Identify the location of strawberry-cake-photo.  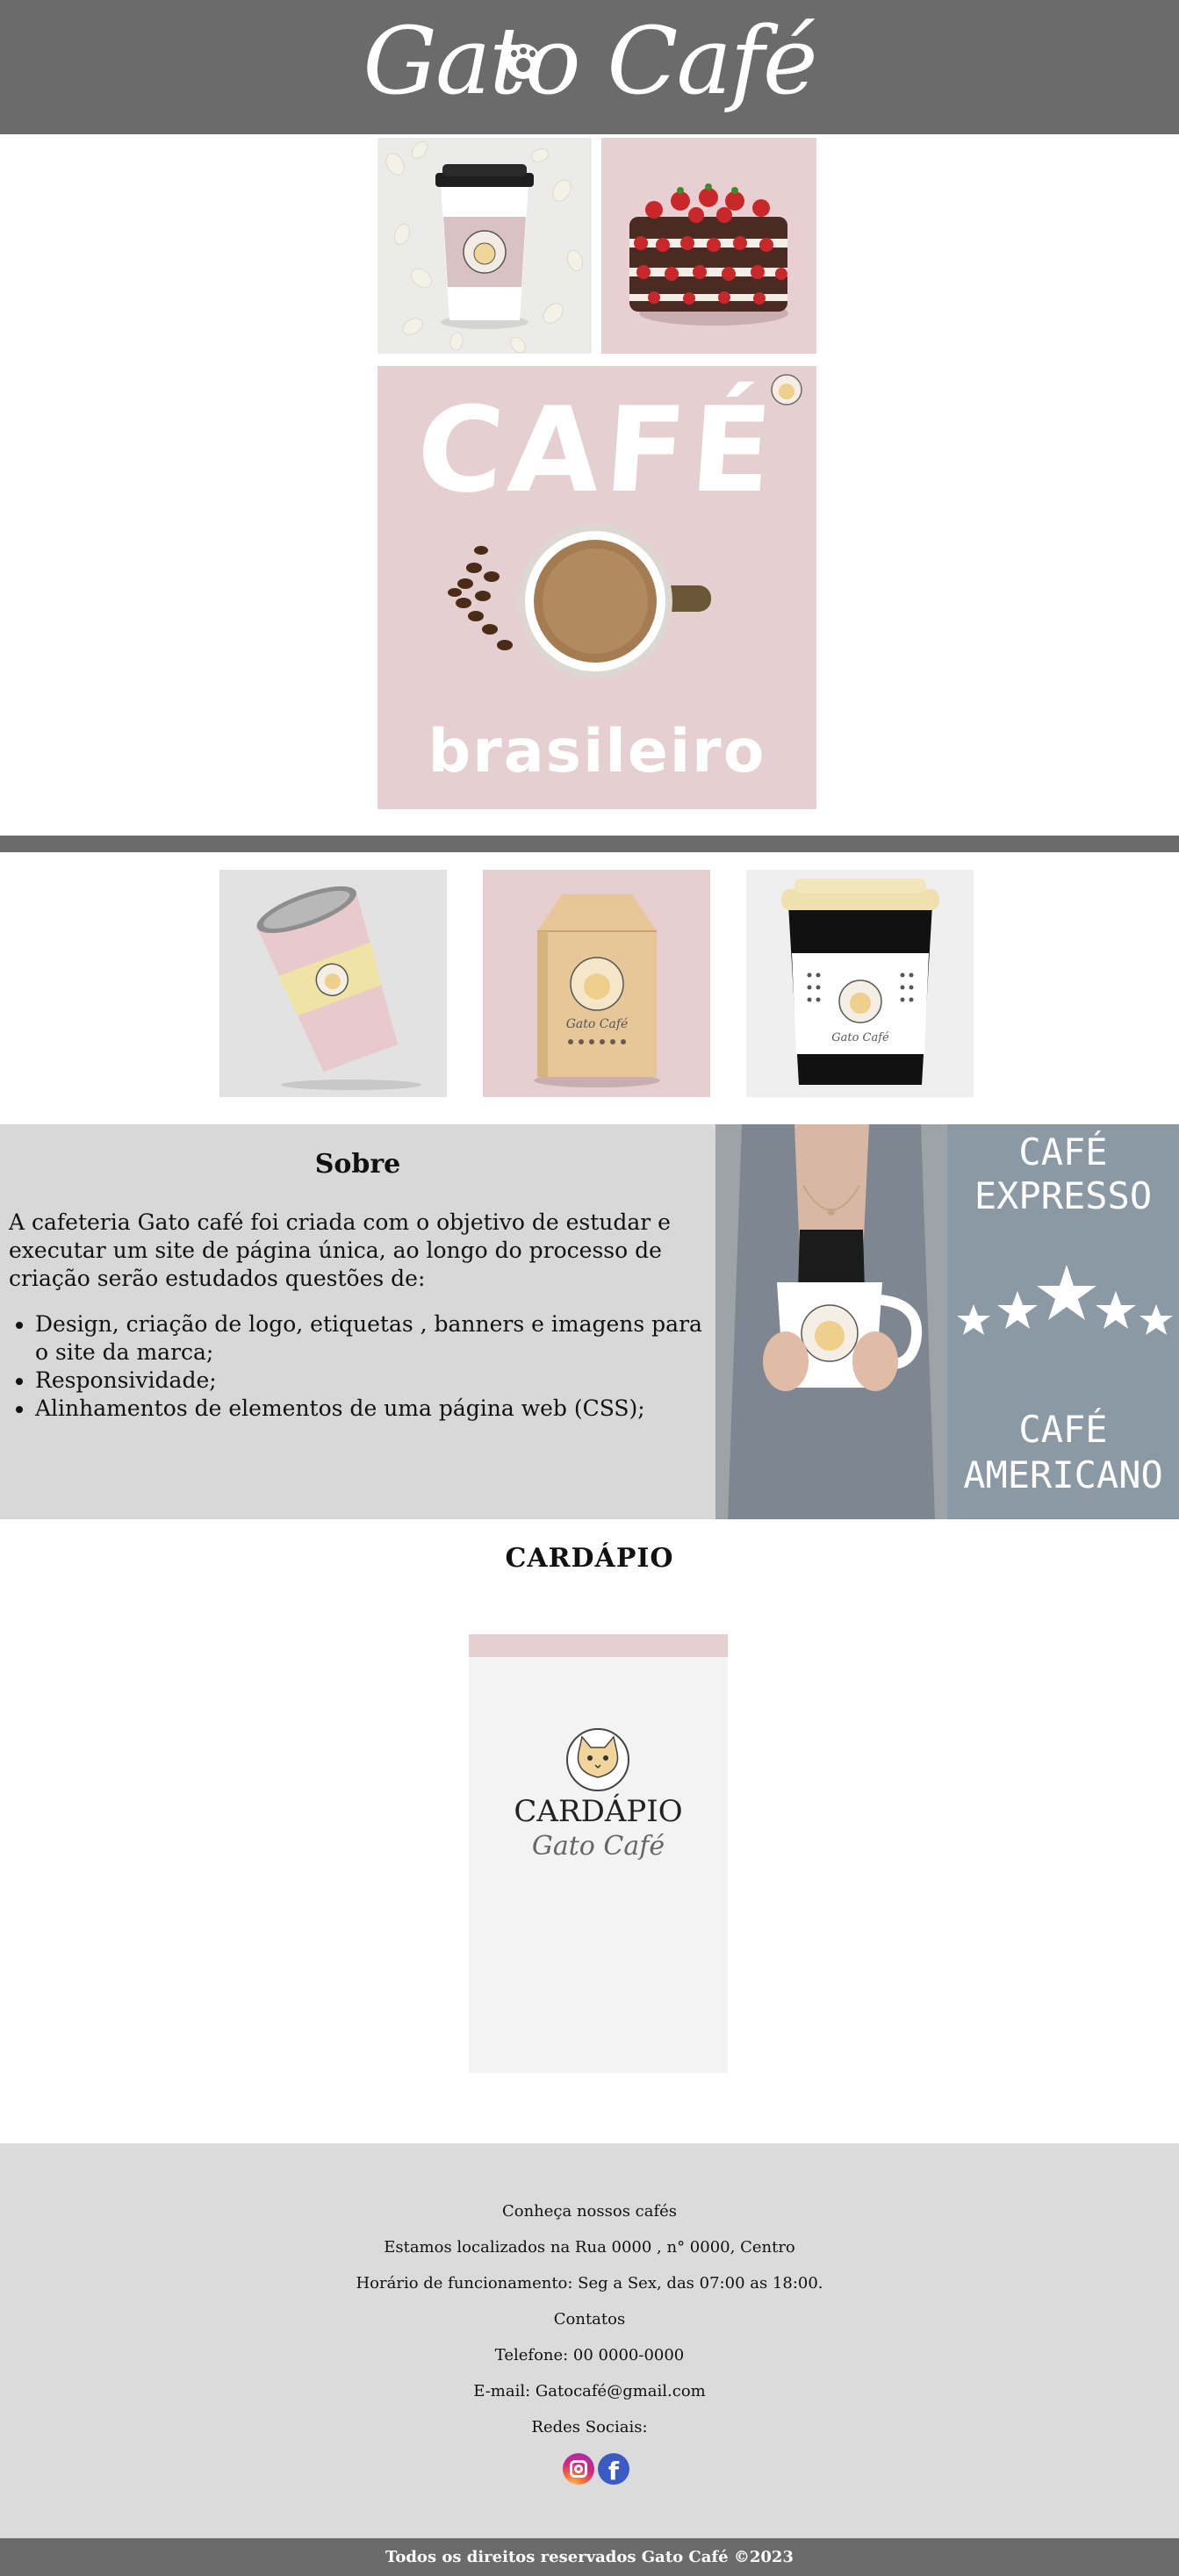
(708, 246).